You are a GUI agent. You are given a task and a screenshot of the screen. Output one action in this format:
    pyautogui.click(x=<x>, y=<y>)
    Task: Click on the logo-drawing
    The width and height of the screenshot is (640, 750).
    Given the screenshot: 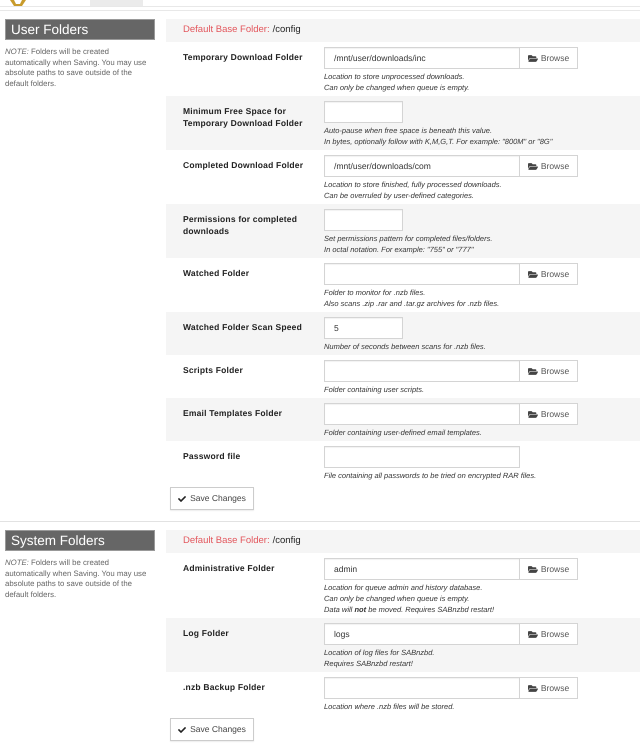 What is the action you would take?
    pyautogui.click(x=18, y=3)
    